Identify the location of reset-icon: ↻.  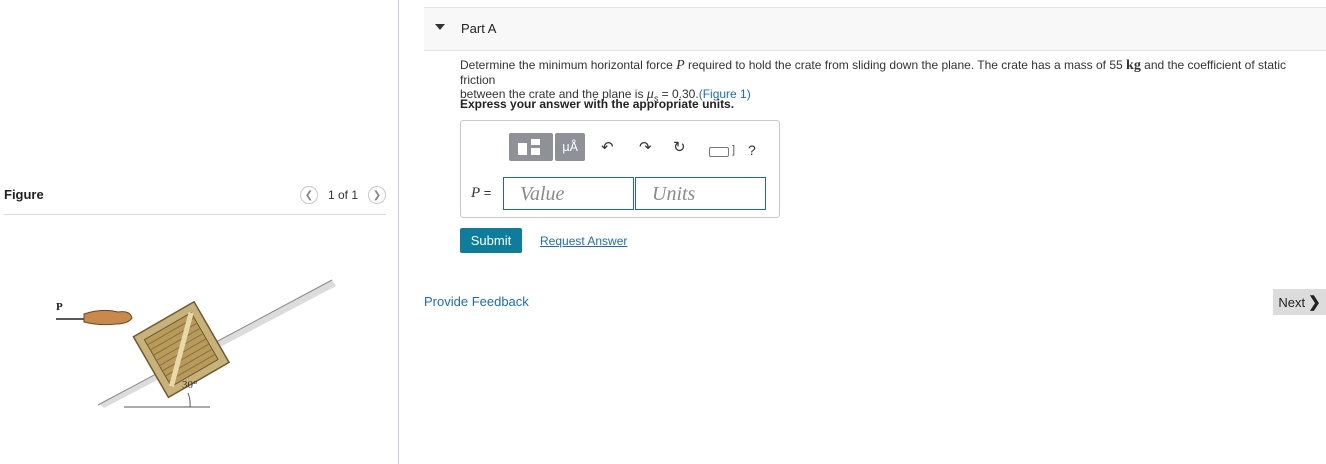
(679, 147).